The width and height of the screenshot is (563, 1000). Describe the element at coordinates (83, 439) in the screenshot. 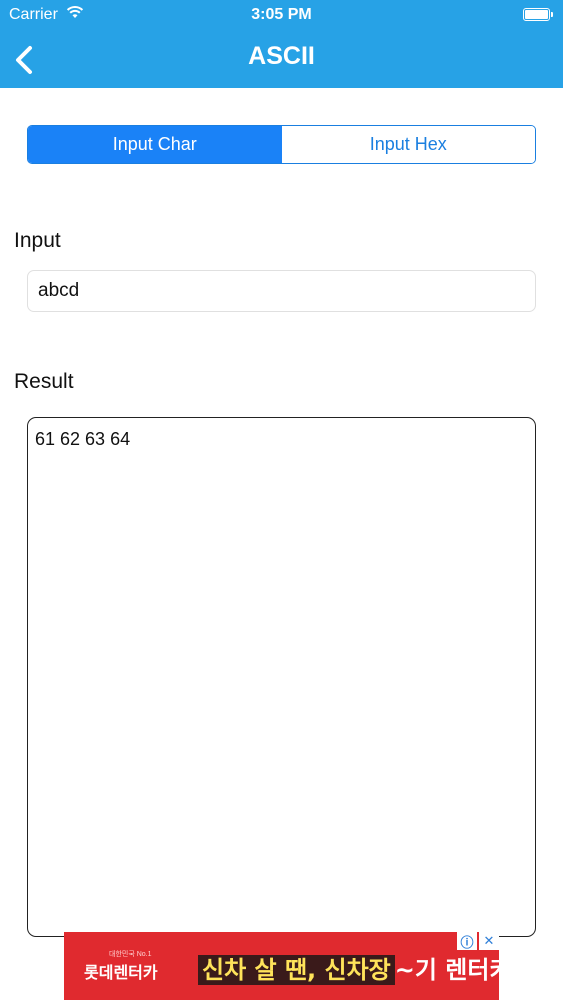

I see `result-value: 61 62 63 64` at that location.